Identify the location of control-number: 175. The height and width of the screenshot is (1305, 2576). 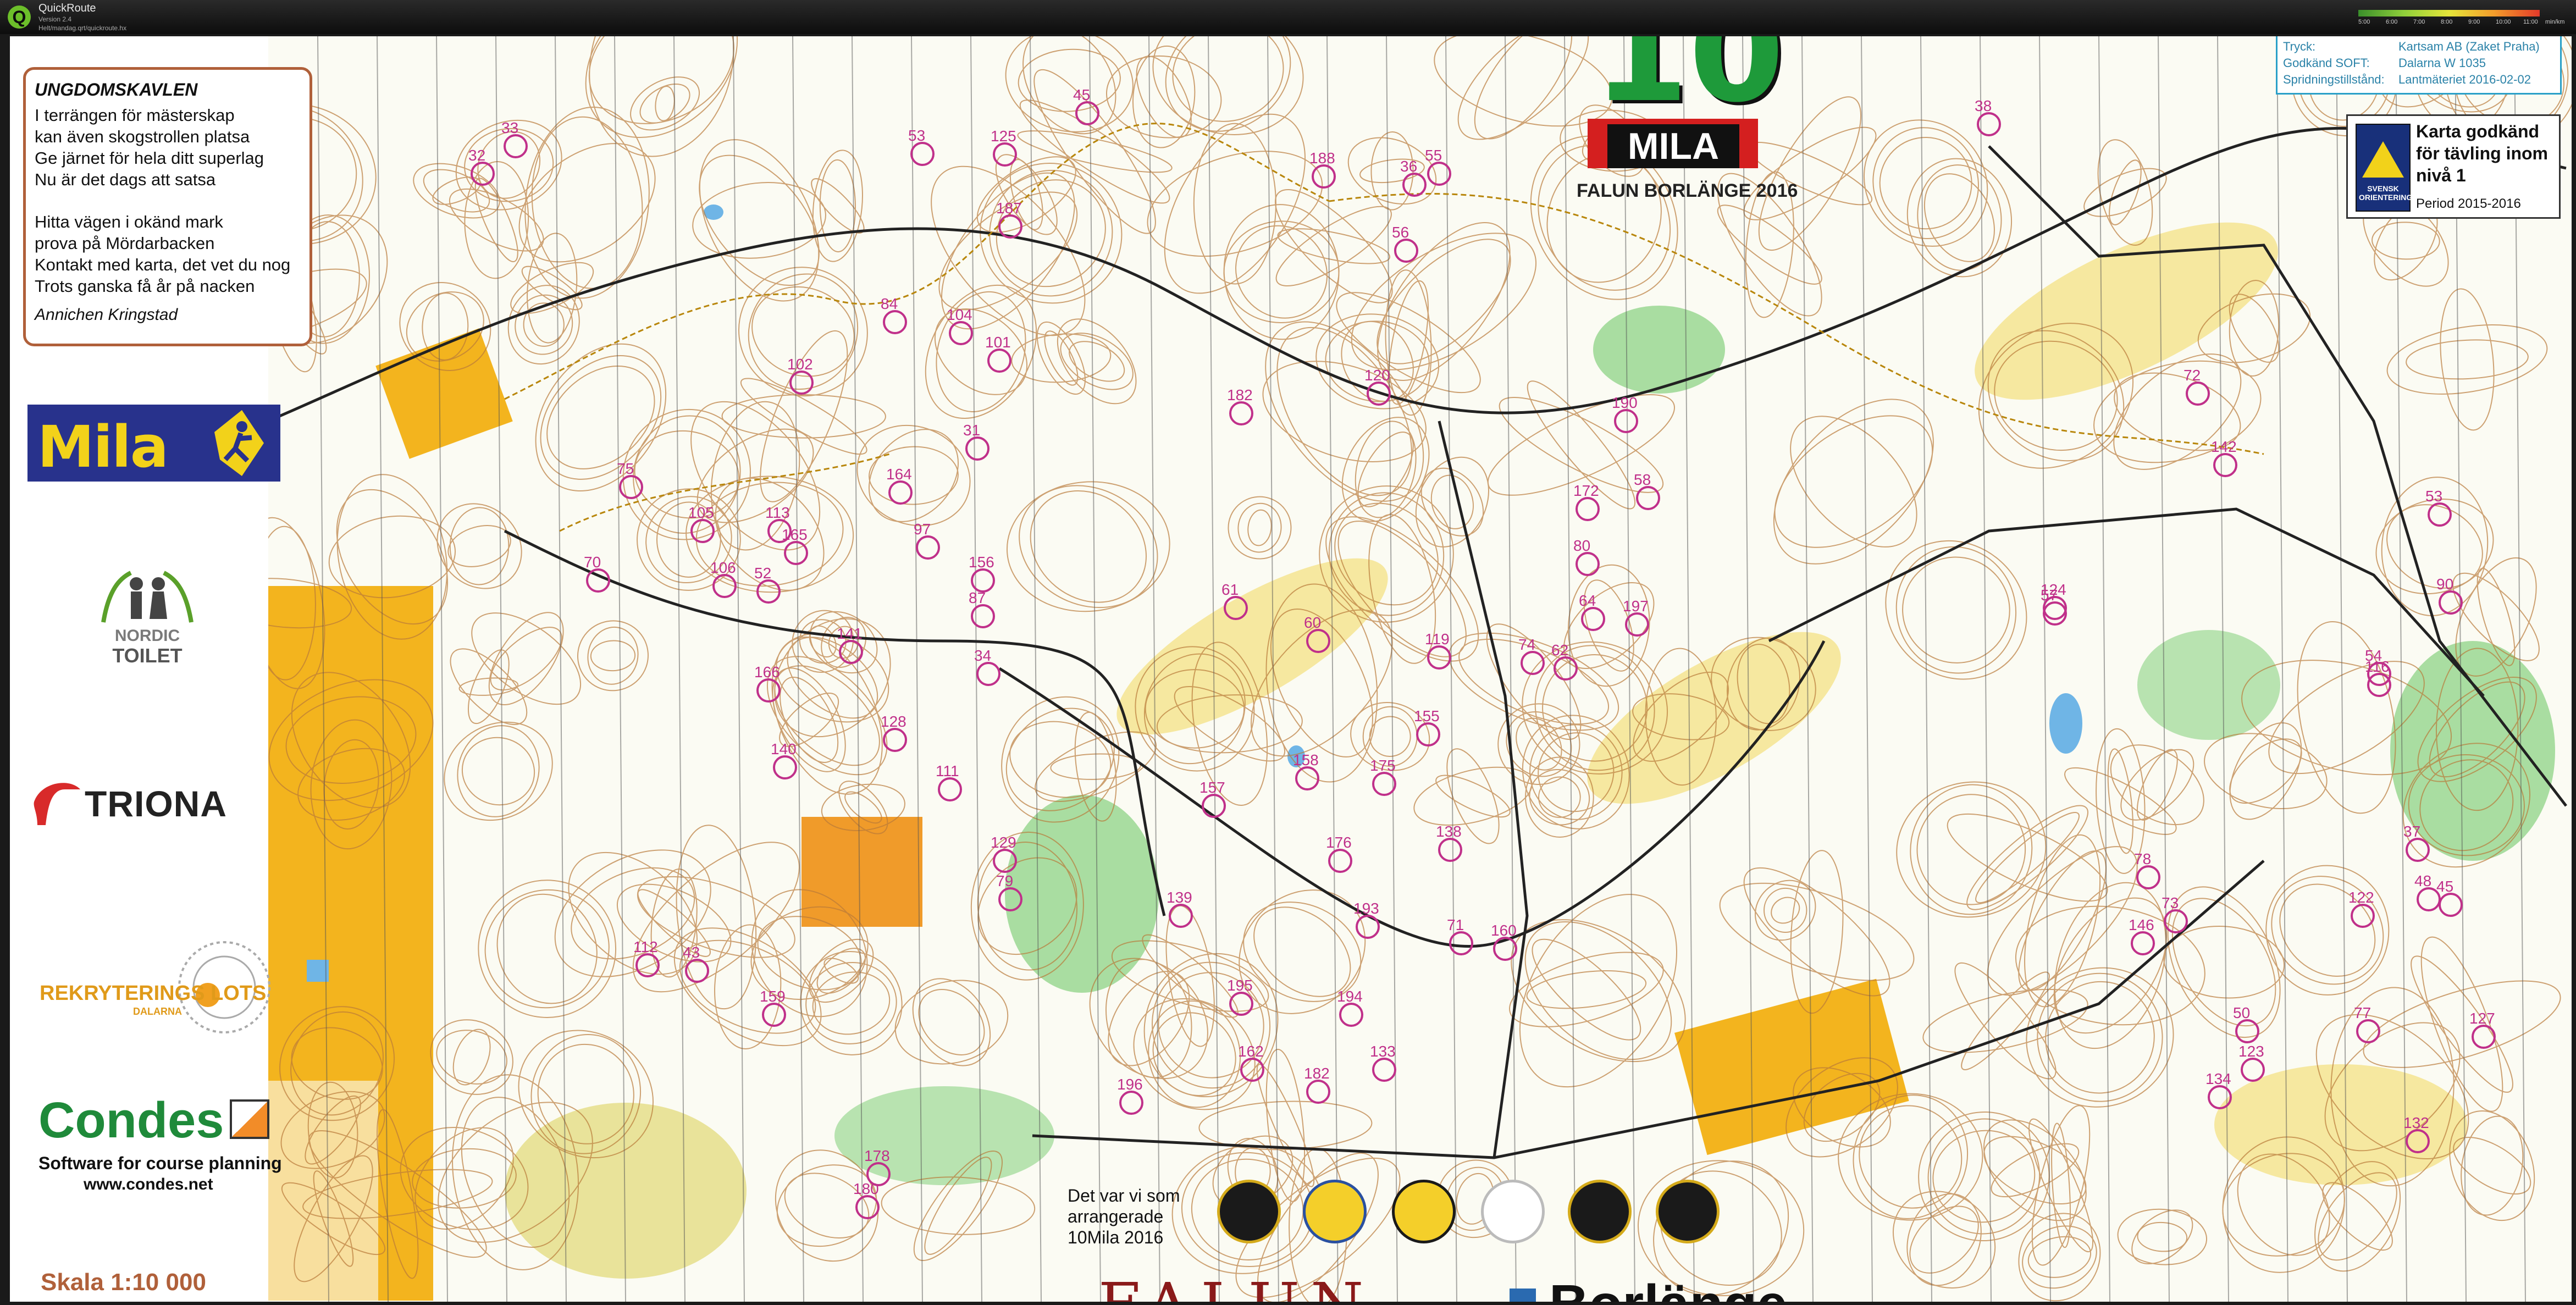
(1383, 765).